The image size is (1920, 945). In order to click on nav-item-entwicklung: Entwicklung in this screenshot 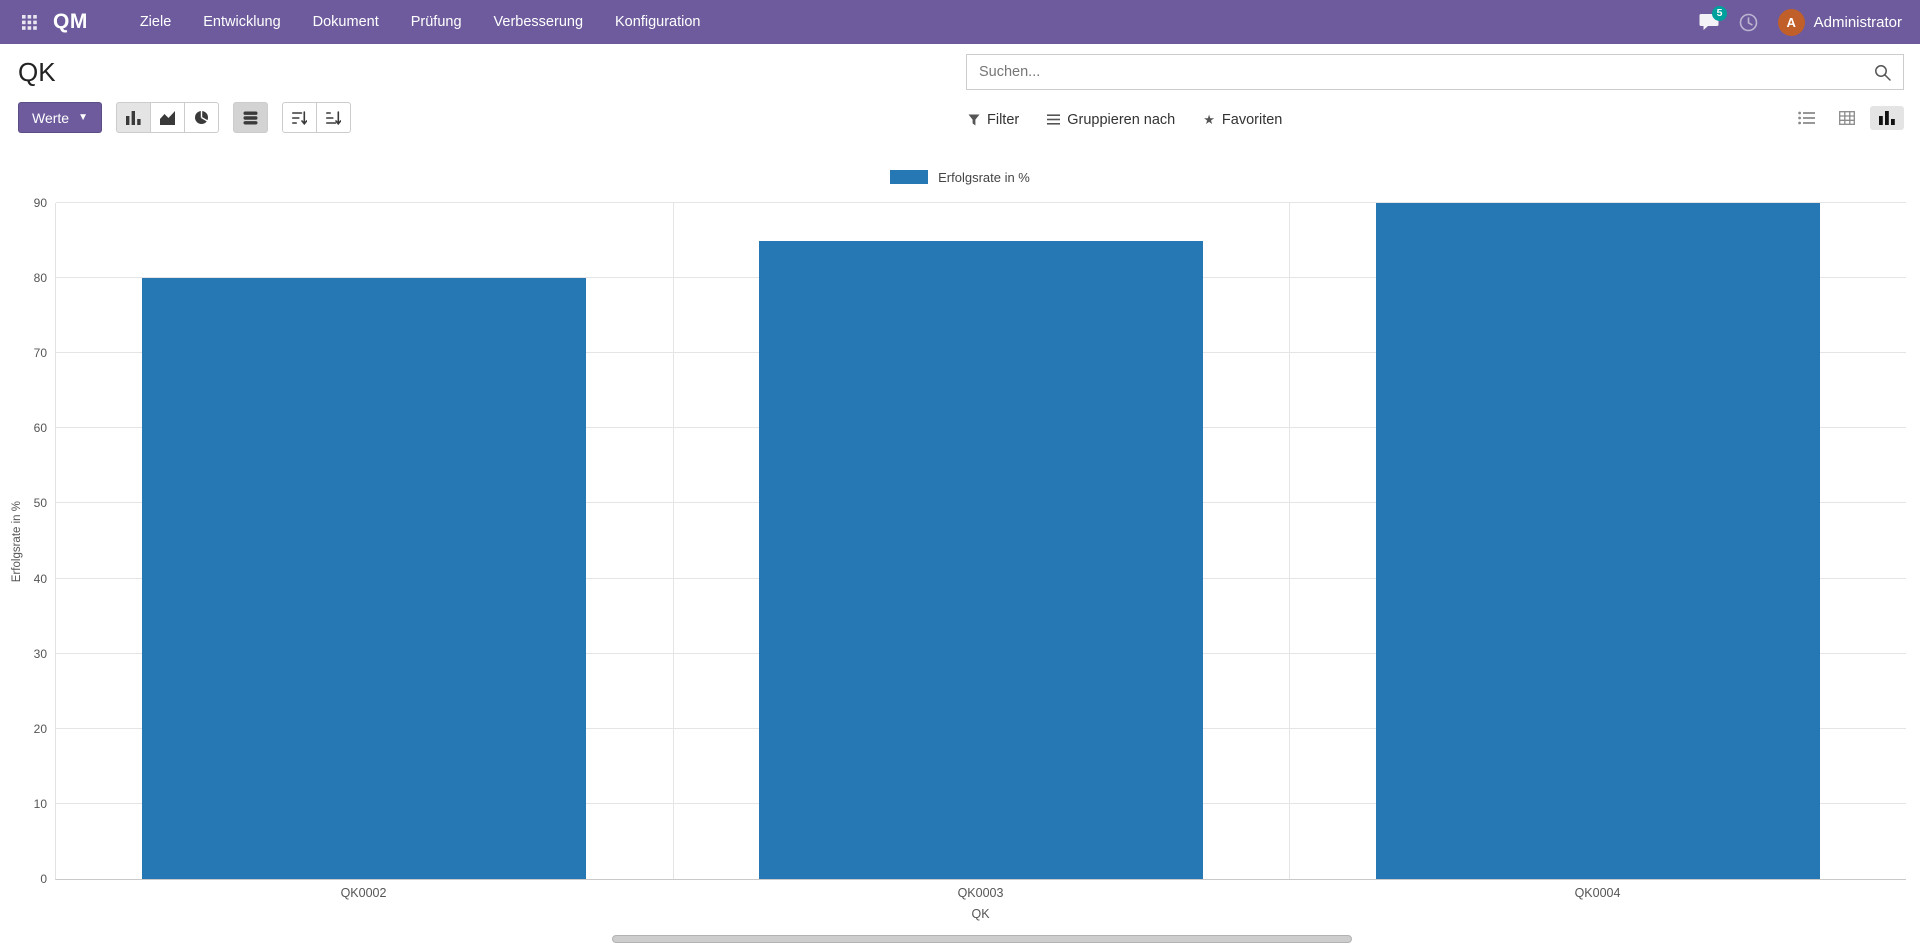, I will do `click(241, 22)`.